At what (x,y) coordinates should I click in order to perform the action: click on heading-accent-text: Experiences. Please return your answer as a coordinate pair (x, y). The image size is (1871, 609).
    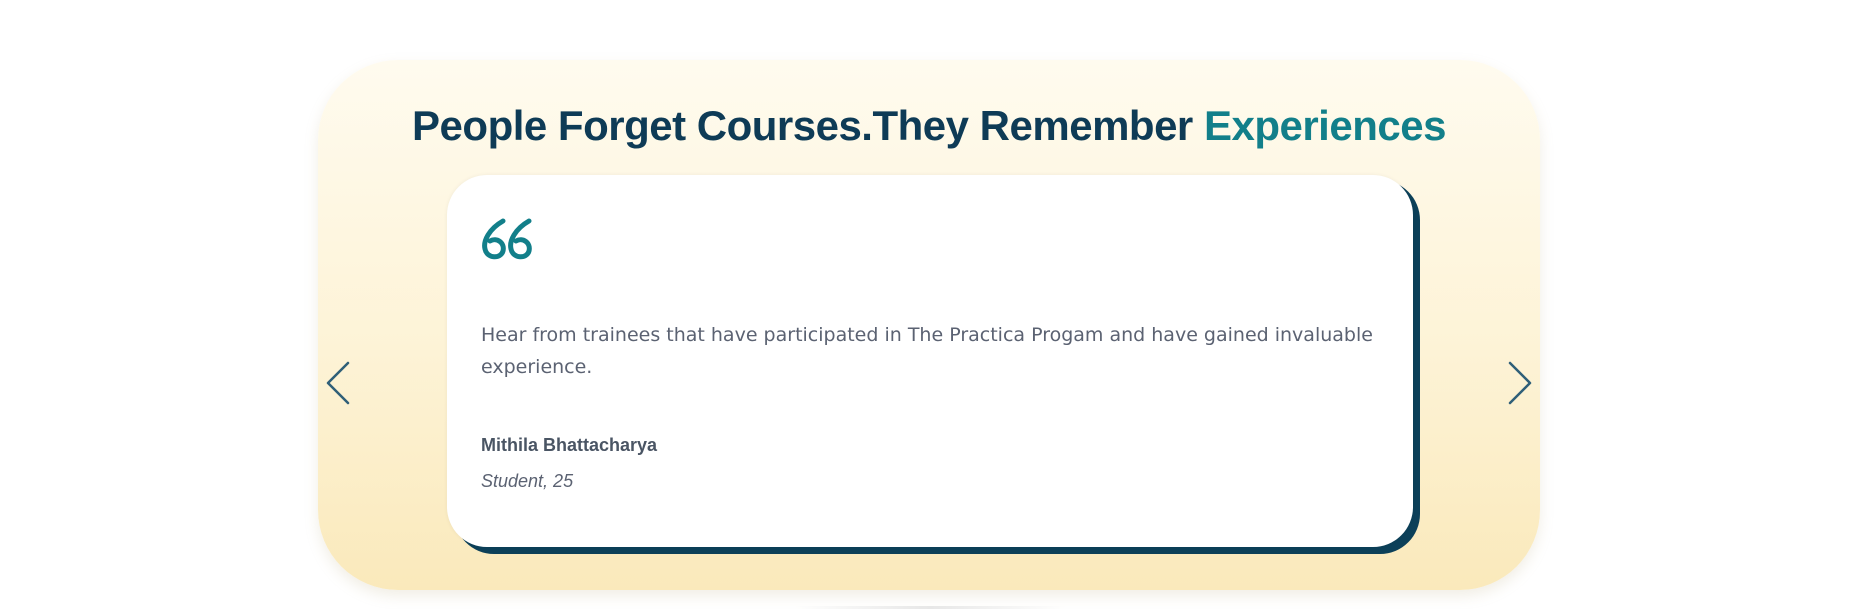
    Looking at the image, I should click on (1325, 125).